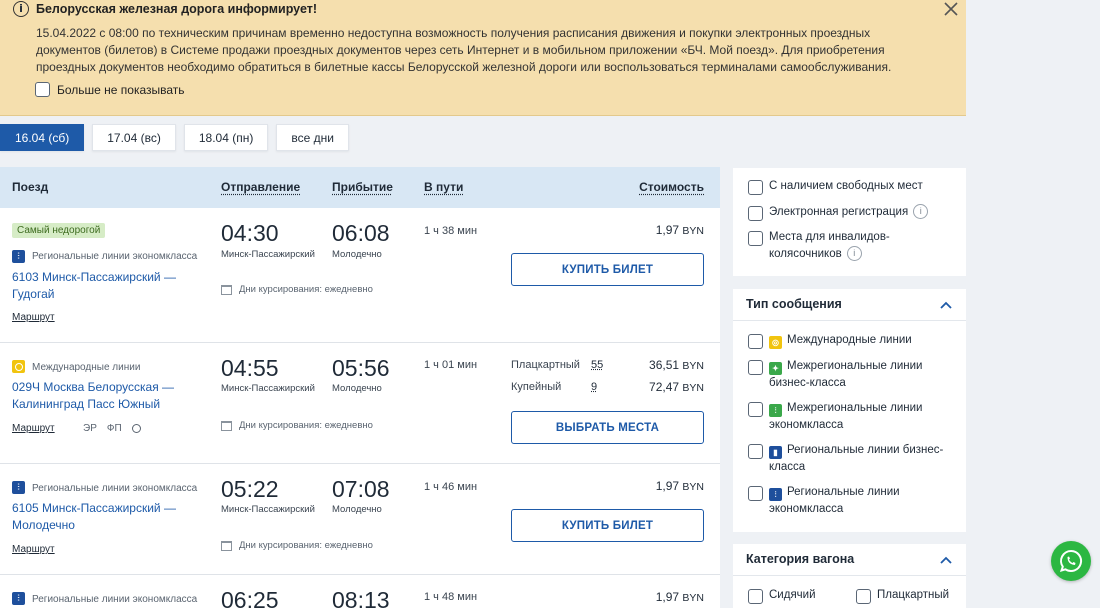  Describe the element at coordinates (18, 366) in the screenshot. I see `international-lines-icon` at that location.